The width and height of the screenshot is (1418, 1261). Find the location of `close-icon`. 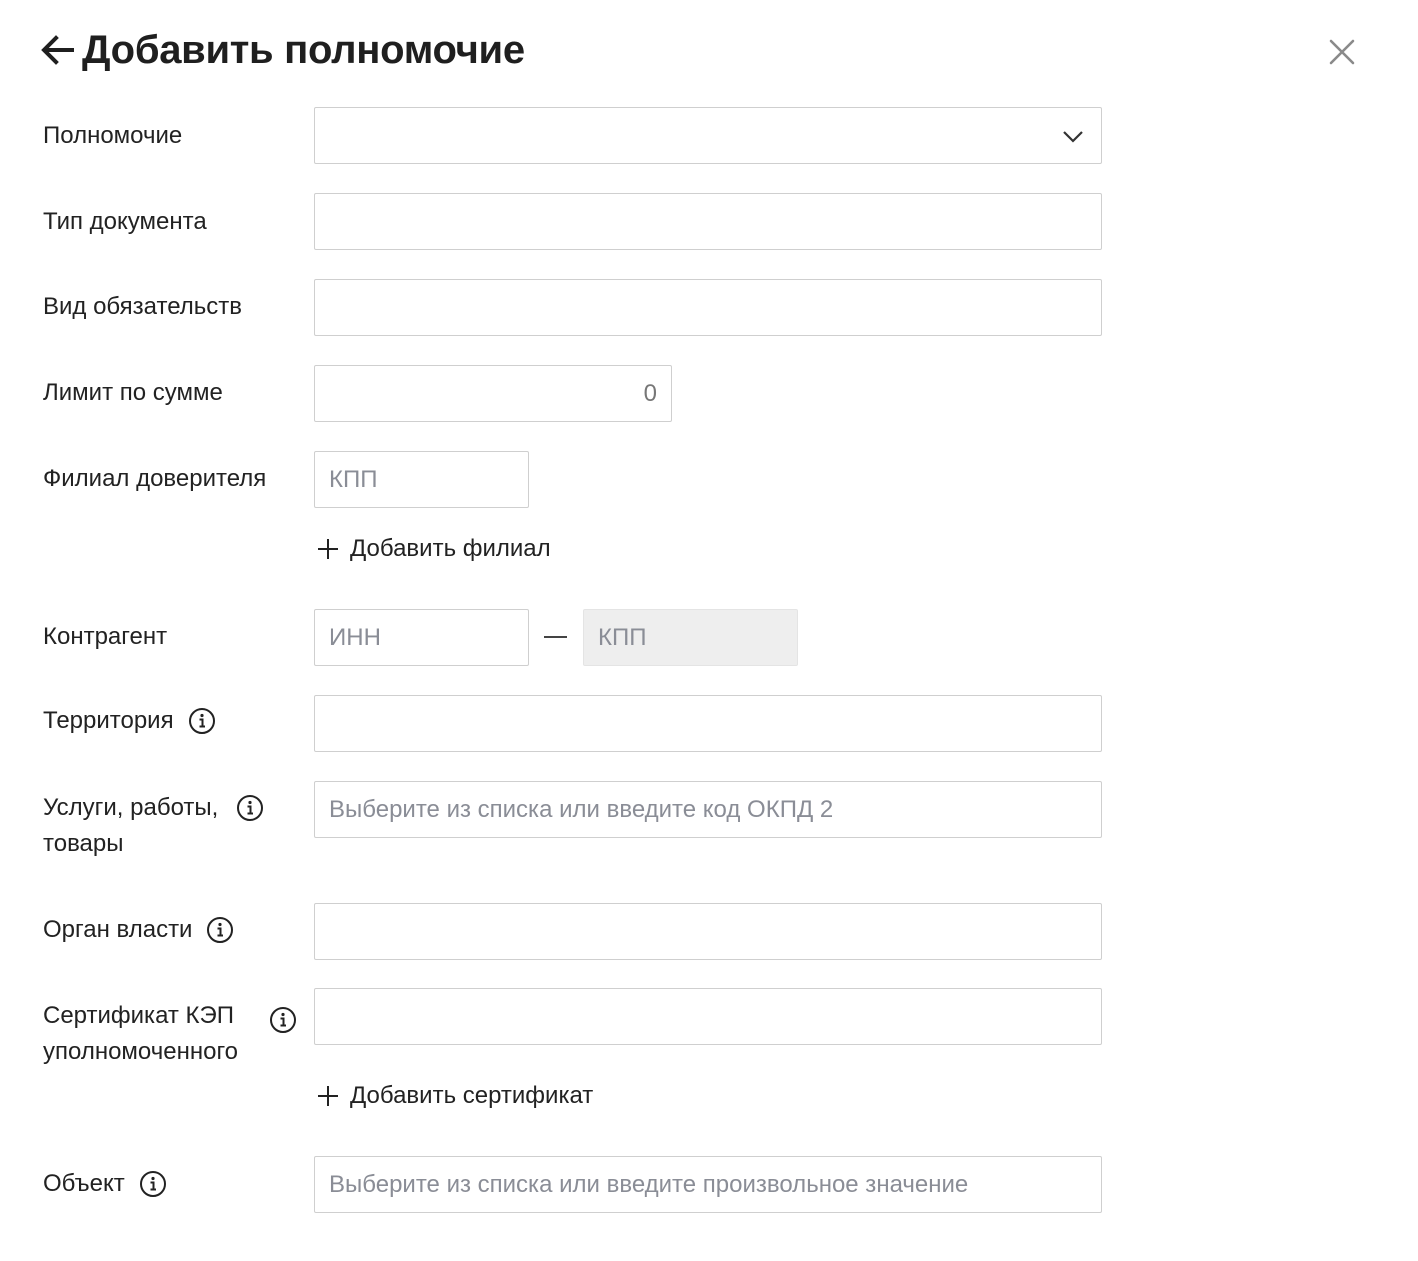

close-icon is located at coordinates (1342, 52).